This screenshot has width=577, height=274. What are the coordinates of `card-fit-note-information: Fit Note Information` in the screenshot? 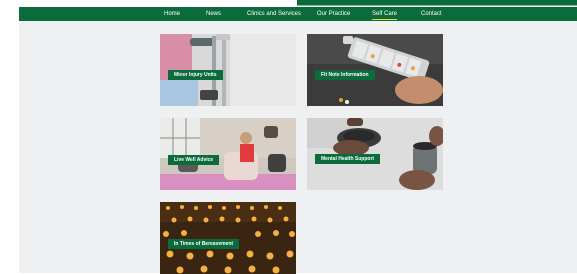 It's located at (375, 70).